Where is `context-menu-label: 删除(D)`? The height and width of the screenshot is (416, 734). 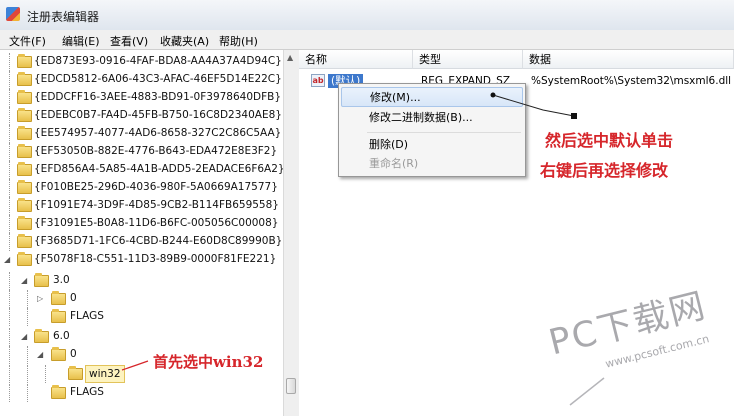
context-menu-label: 删除(D) is located at coordinates (389, 144).